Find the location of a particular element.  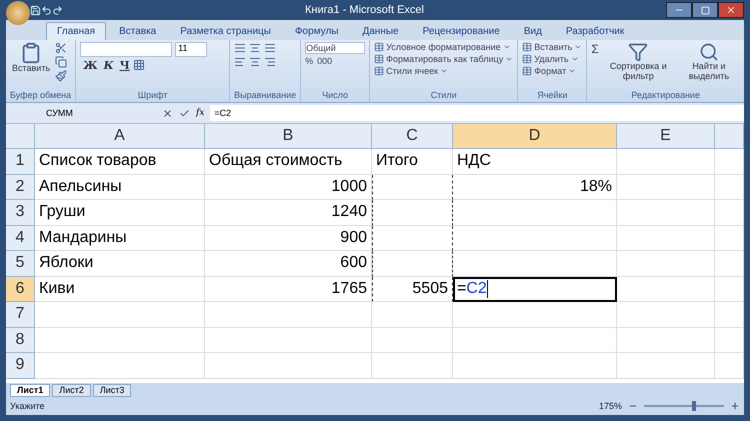

column-header: E is located at coordinates (666, 136).